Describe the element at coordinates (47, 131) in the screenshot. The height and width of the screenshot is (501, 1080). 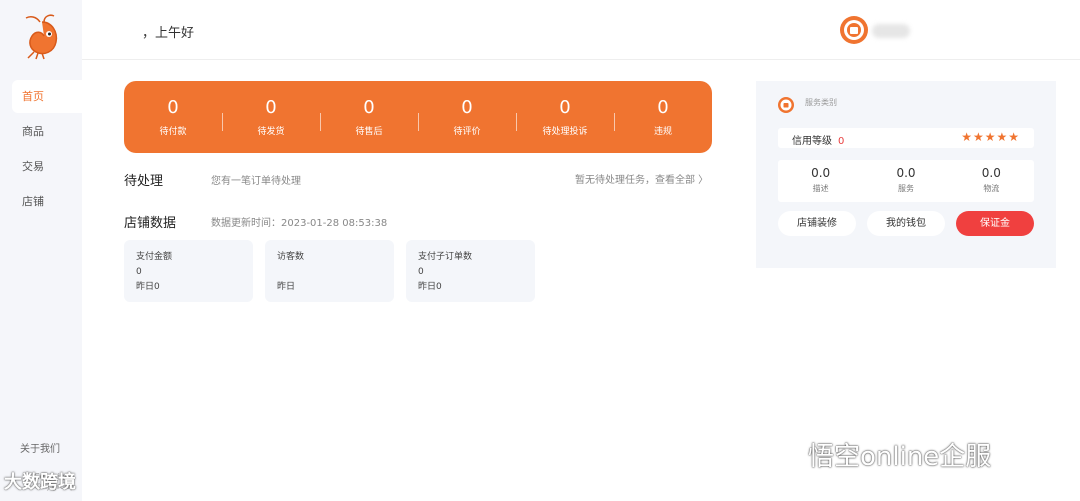
I see `sidebar-item-products: 商品` at that location.